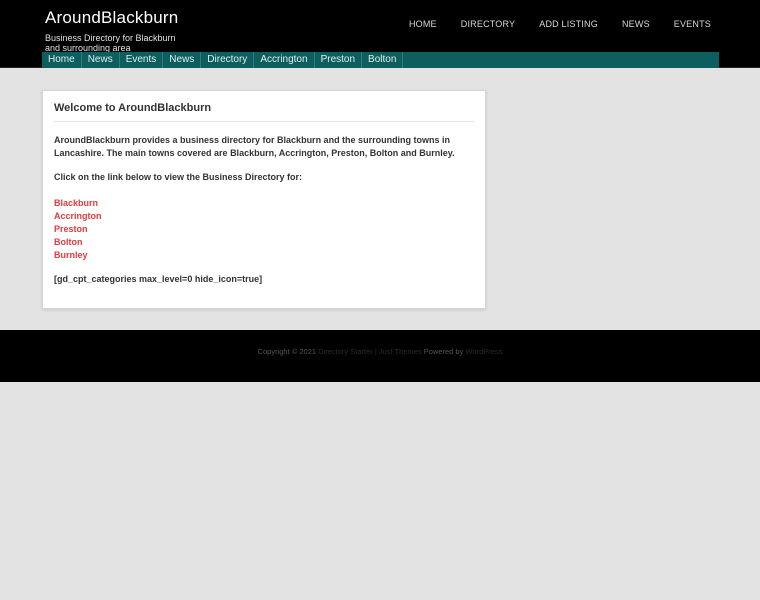 This screenshot has height=600, width=760. What do you see at coordinates (142, 60) in the screenshot?
I see `subnav-events: Events` at bounding box center [142, 60].